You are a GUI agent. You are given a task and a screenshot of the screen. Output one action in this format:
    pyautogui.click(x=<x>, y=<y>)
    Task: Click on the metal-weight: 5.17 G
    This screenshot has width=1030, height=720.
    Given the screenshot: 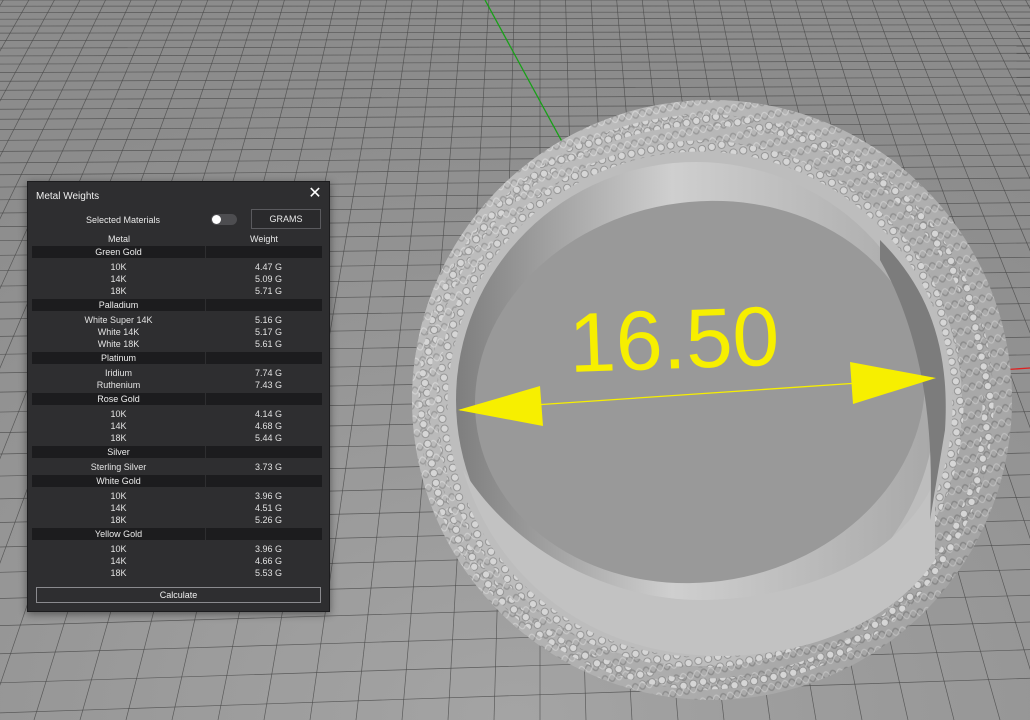 What is the action you would take?
    pyautogui.click(x=269, y=332)
    